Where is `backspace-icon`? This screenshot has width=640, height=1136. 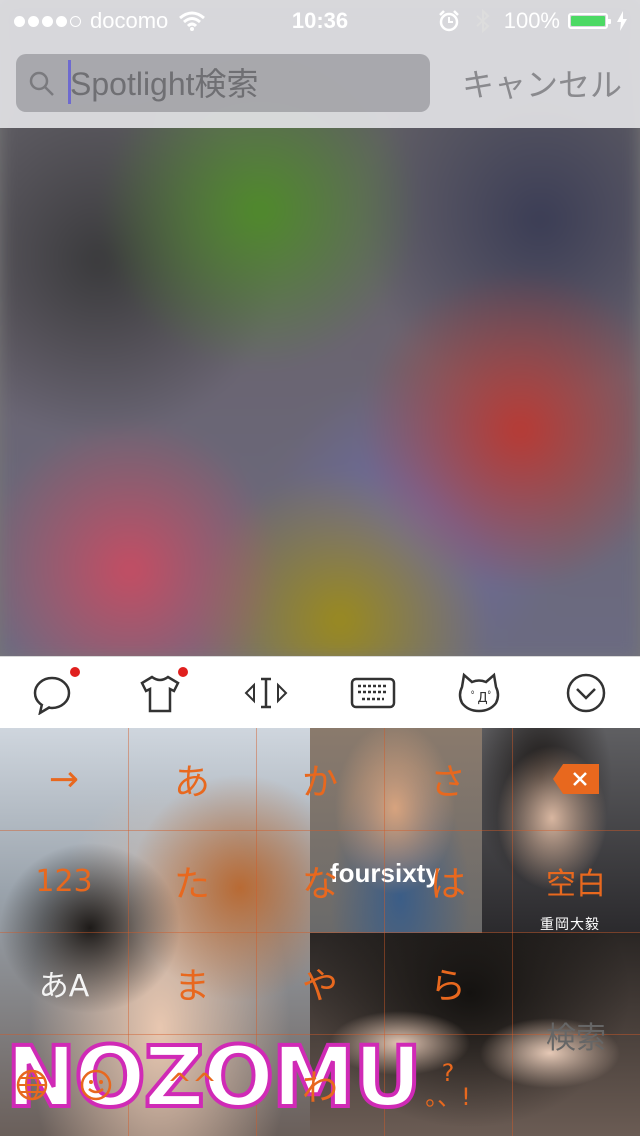 backspace-icon is located at coordinates (576, 779).